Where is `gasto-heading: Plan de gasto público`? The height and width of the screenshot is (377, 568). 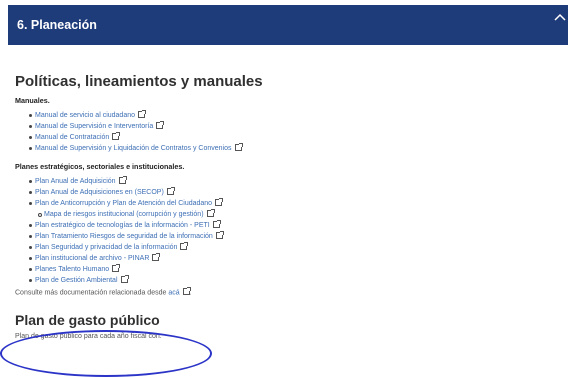
gasto-heading: Plan de gasto público is located at coordinates (87, 320).